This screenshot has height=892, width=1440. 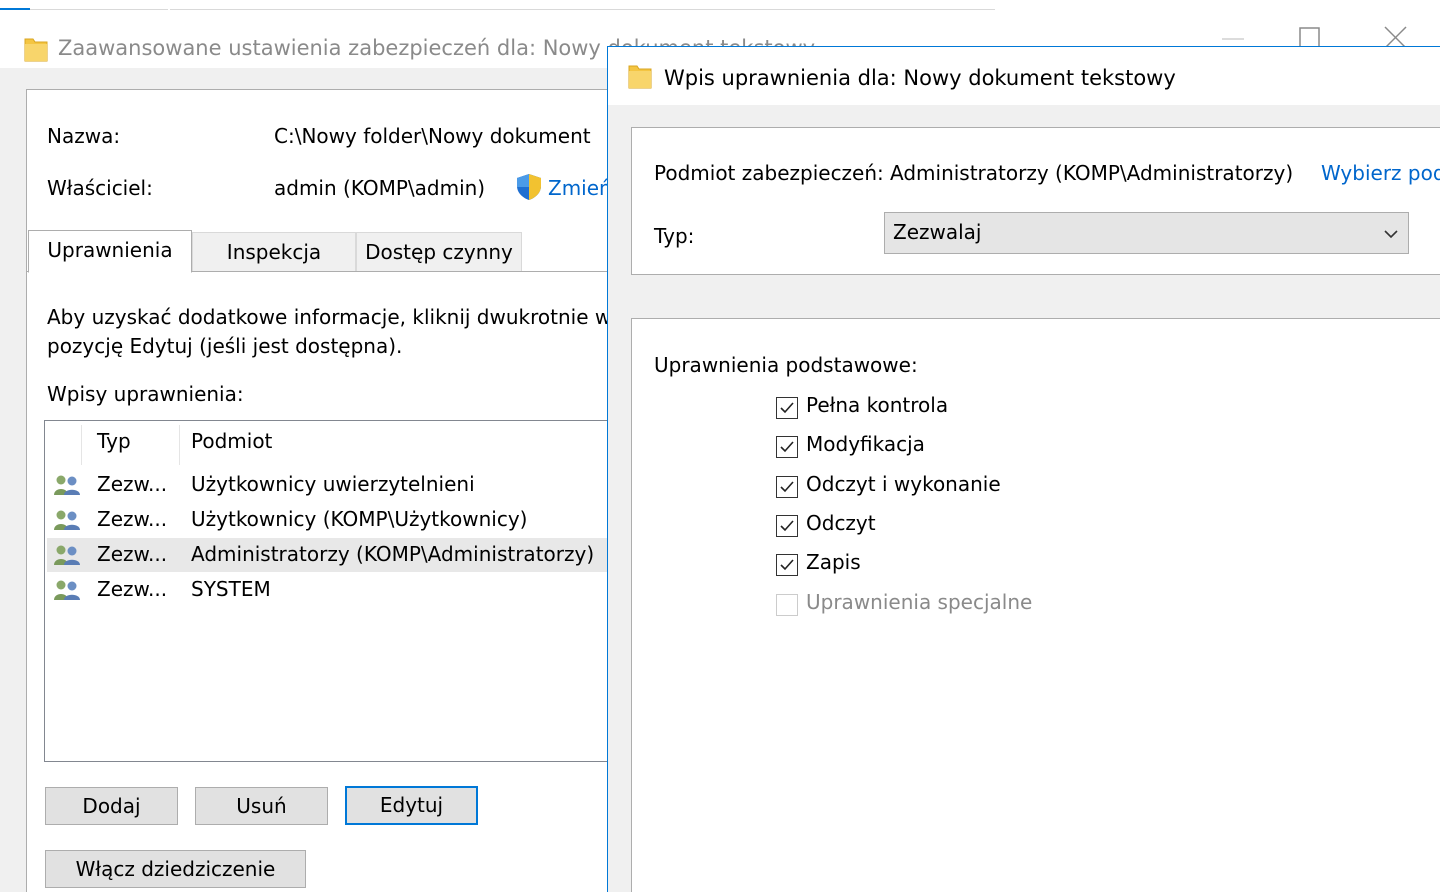 I want to click on type-select: Zezwalaj, so click(x=1146, y=233).